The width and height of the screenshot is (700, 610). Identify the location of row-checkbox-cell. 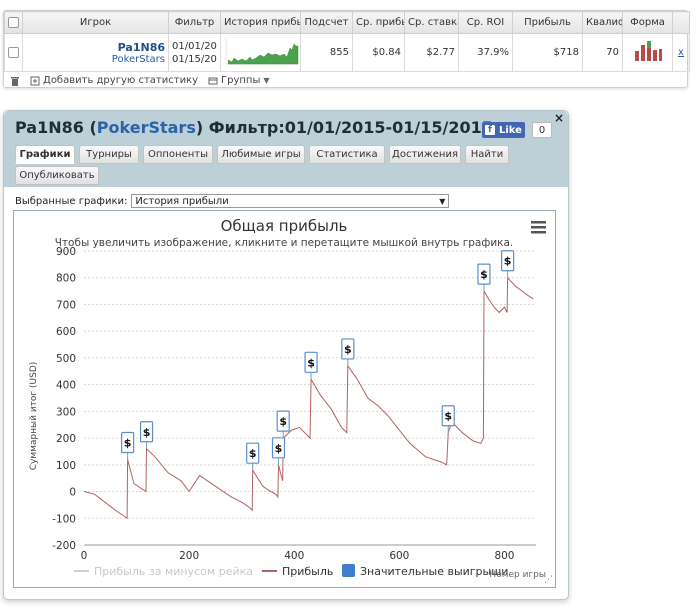
(13, 52).